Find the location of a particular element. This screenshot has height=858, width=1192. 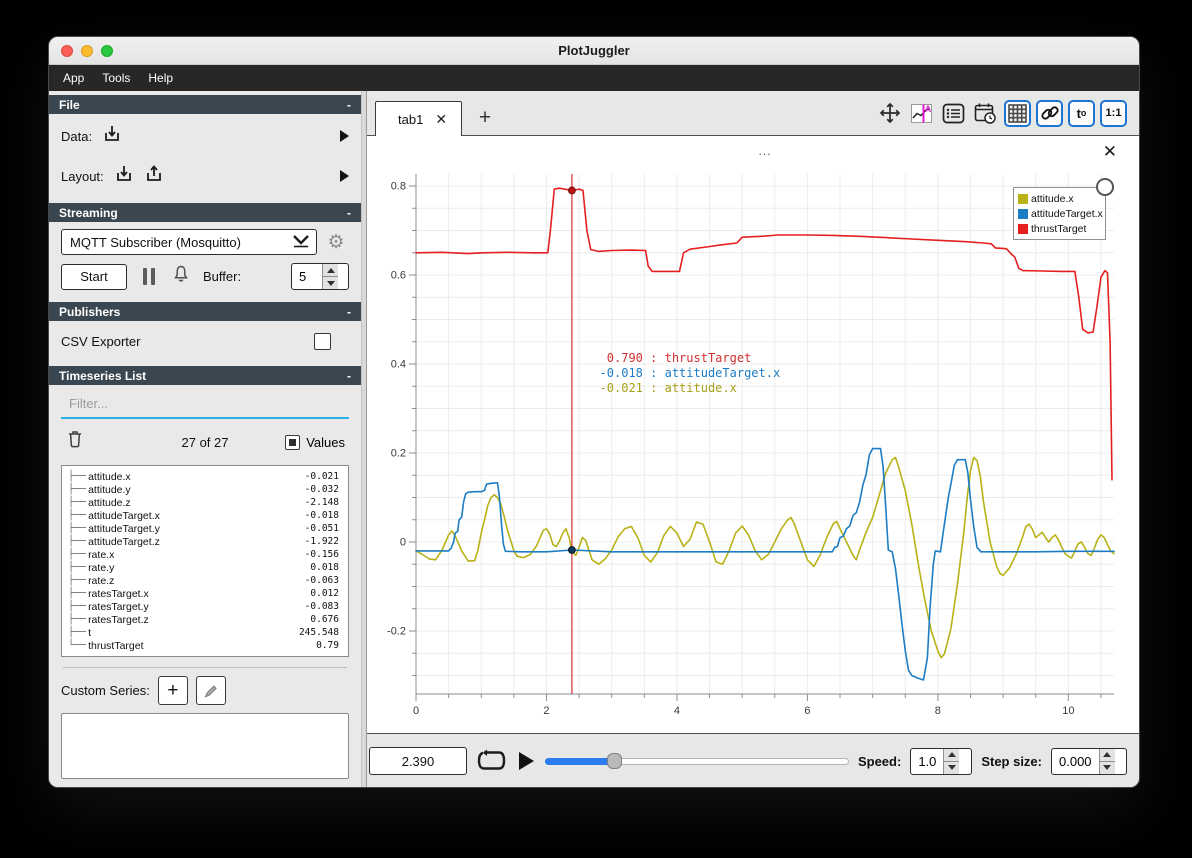

tab-close-icon: ✕ is located at coordinates (441, 119).